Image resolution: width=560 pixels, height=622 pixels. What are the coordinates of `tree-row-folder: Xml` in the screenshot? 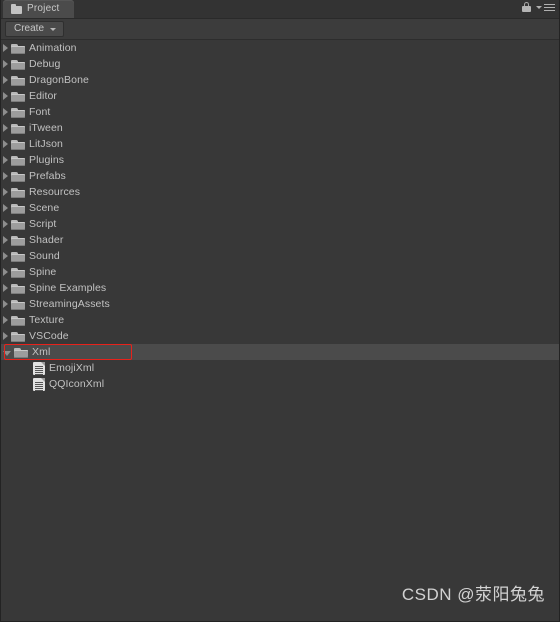 It's located at (280, 352).